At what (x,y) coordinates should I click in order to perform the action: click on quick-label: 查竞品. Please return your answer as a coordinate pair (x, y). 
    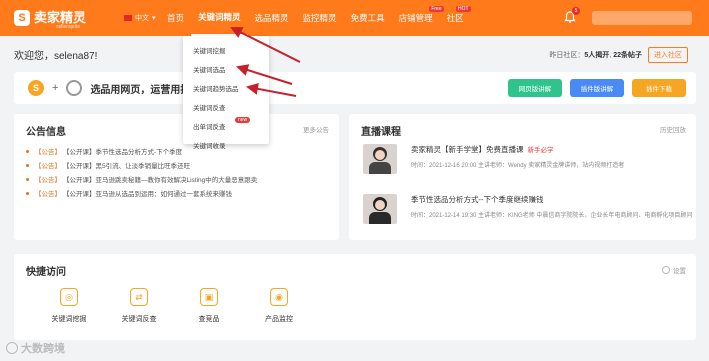
    Looking at the image, I should click on (209, 319).